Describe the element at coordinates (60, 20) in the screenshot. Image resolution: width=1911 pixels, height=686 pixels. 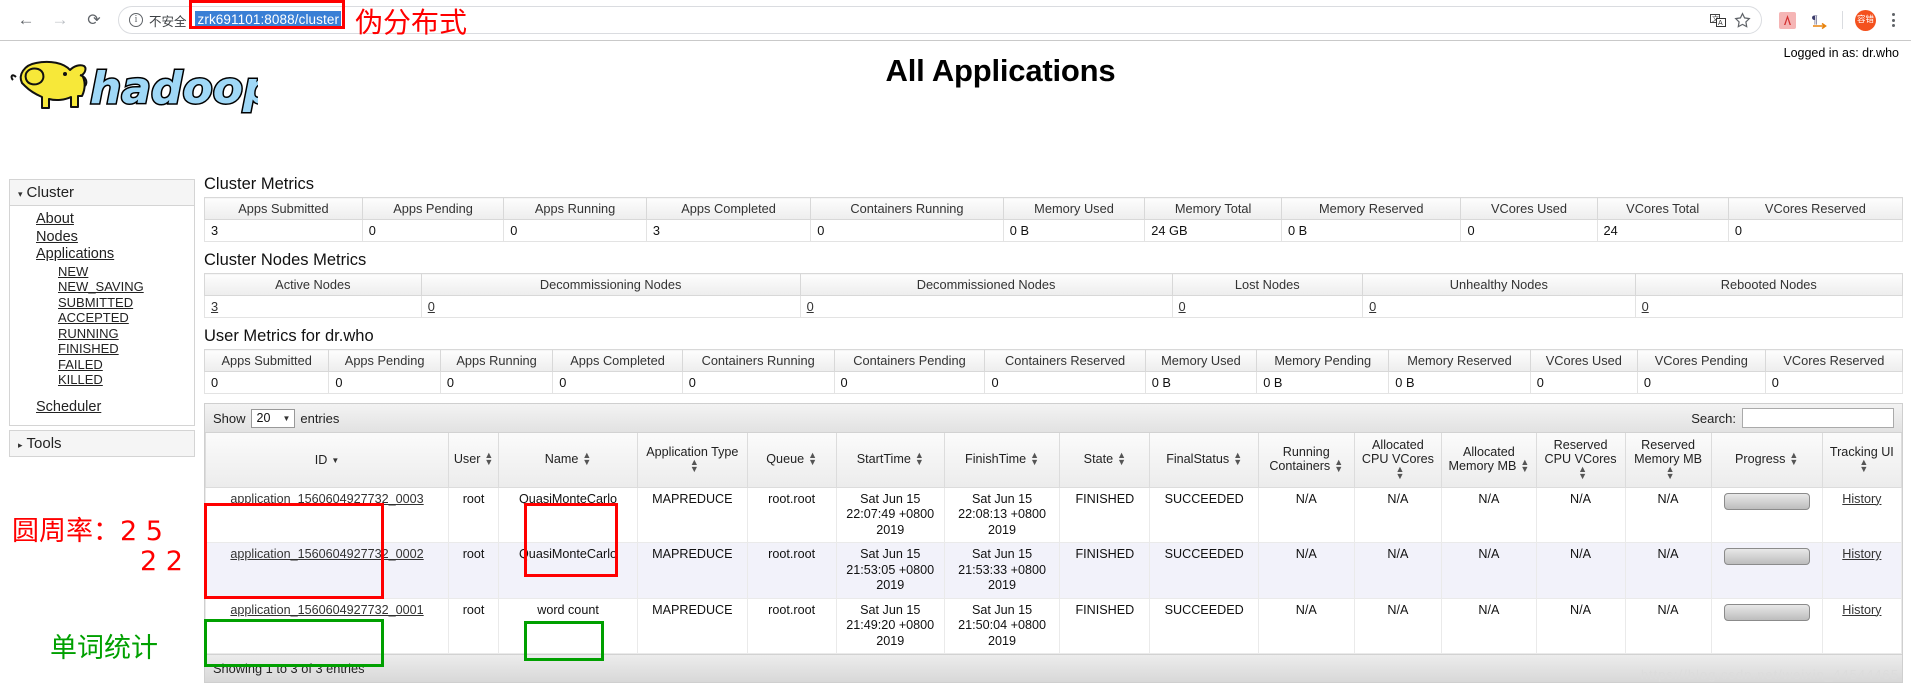
I see `forward-icon: →` at that location.